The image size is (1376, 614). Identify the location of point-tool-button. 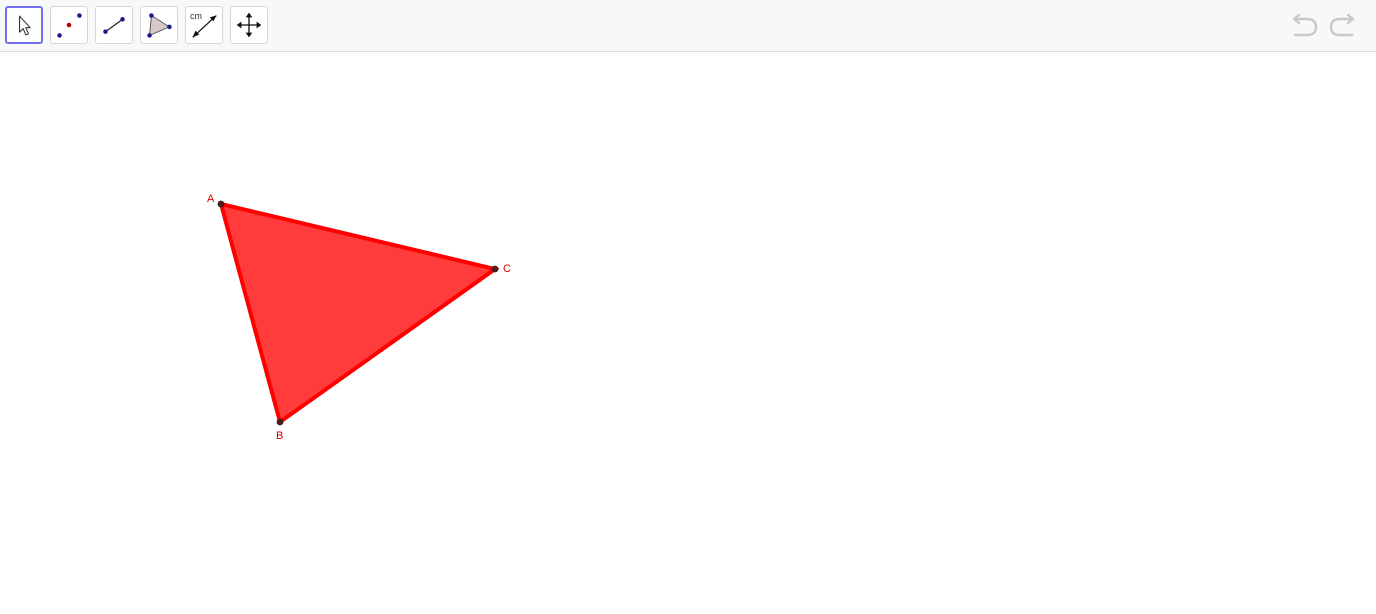
(69, 25).